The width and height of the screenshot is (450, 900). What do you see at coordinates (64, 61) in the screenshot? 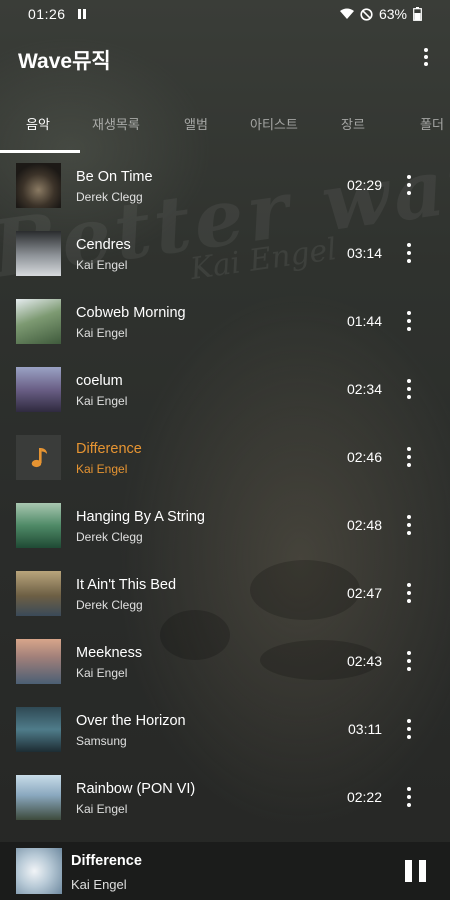
I see `app-title: Wave뮤직` at bounding box center [64, 61].